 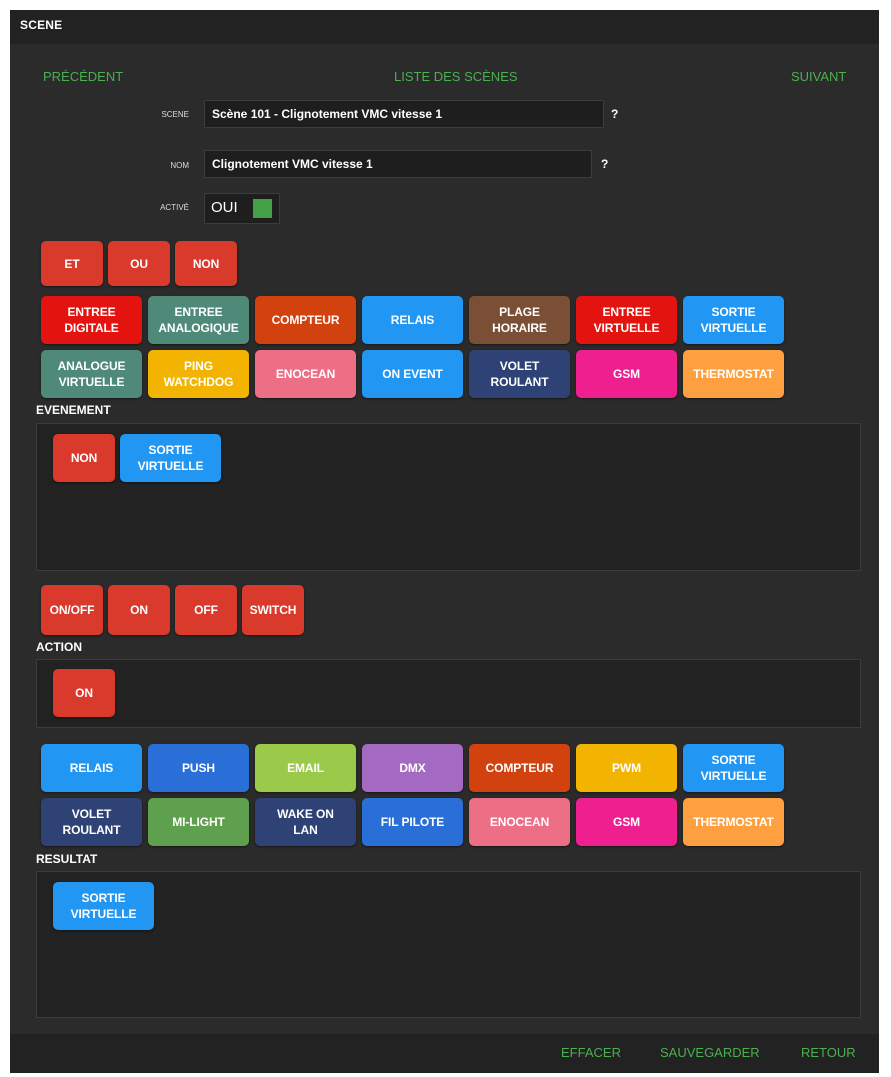 I want to click on result-type-pwm-button: PWM, so click(x=626, y=768).